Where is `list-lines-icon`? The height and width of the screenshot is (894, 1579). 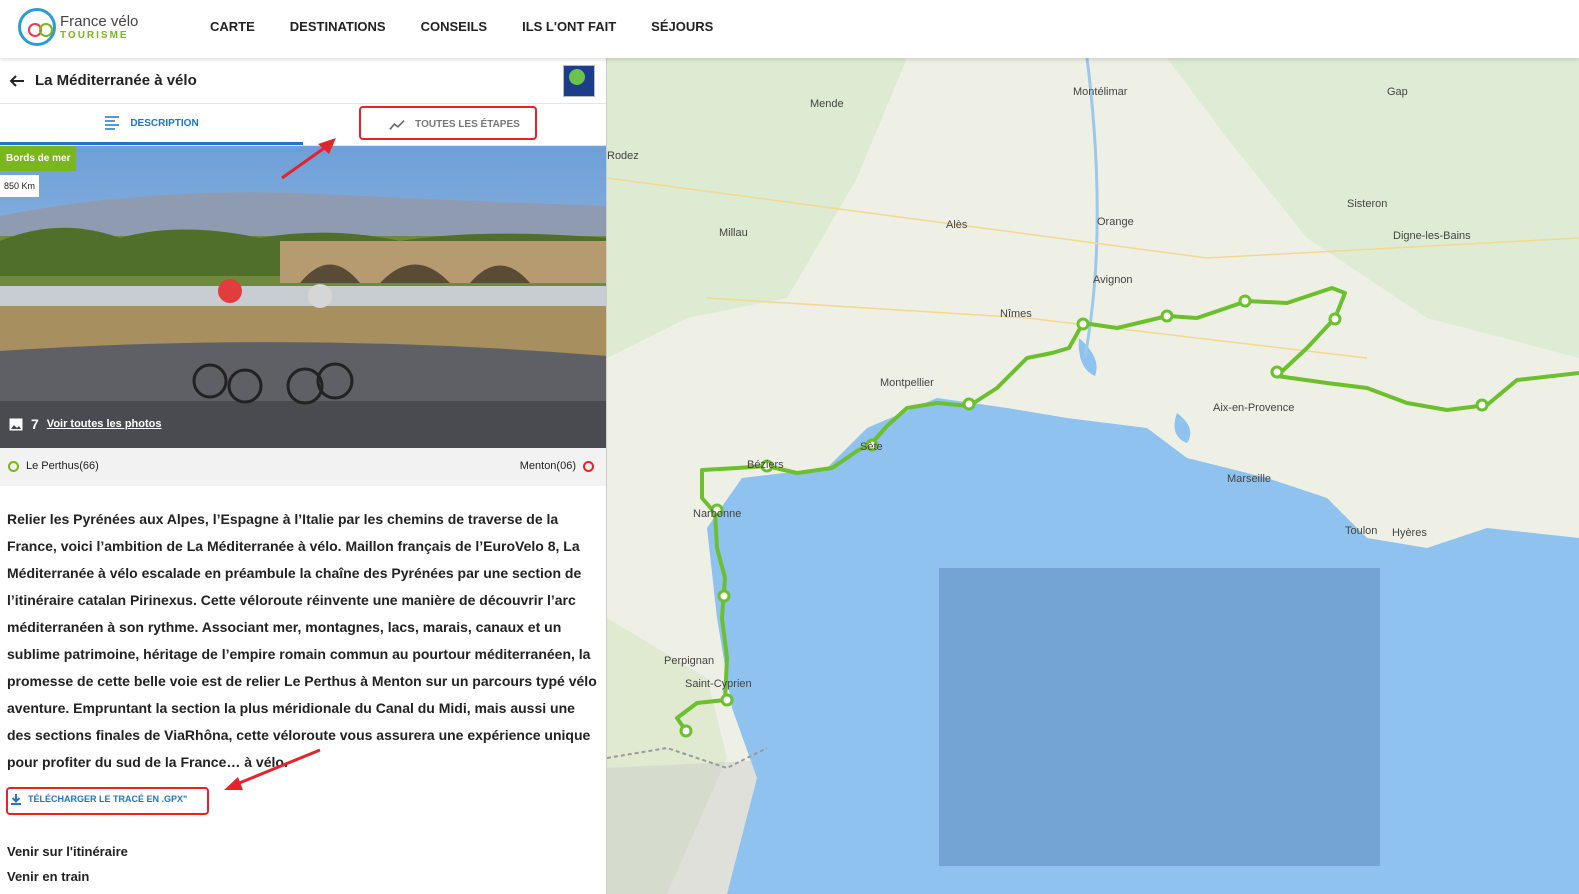 list-lines-icon is located at coordinates (112, 123).